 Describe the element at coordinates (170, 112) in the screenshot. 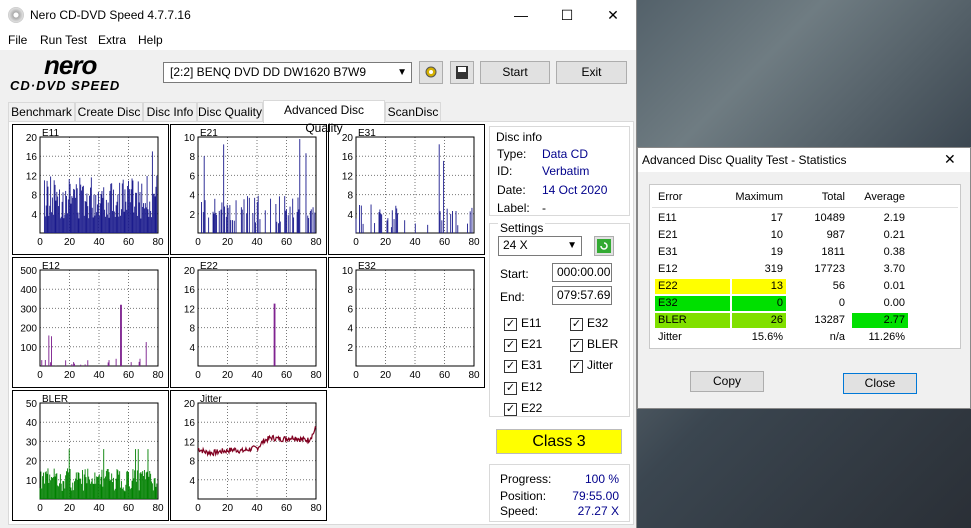

I see `tab-disc-info: Disc Info` at that location.